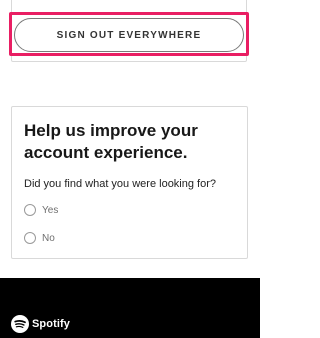 Image resolution: width=320 pixels, height=338 pixels. What do you see at coordinates (41, 210) in the screenshot?
I see `survey-option-yes: Yes` at bounding box center [41, 210].